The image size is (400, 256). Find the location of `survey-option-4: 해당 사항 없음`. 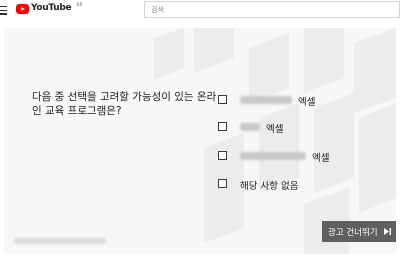

survey-option-4: 해당 사항 없음 is located at coordinates (283, 185).